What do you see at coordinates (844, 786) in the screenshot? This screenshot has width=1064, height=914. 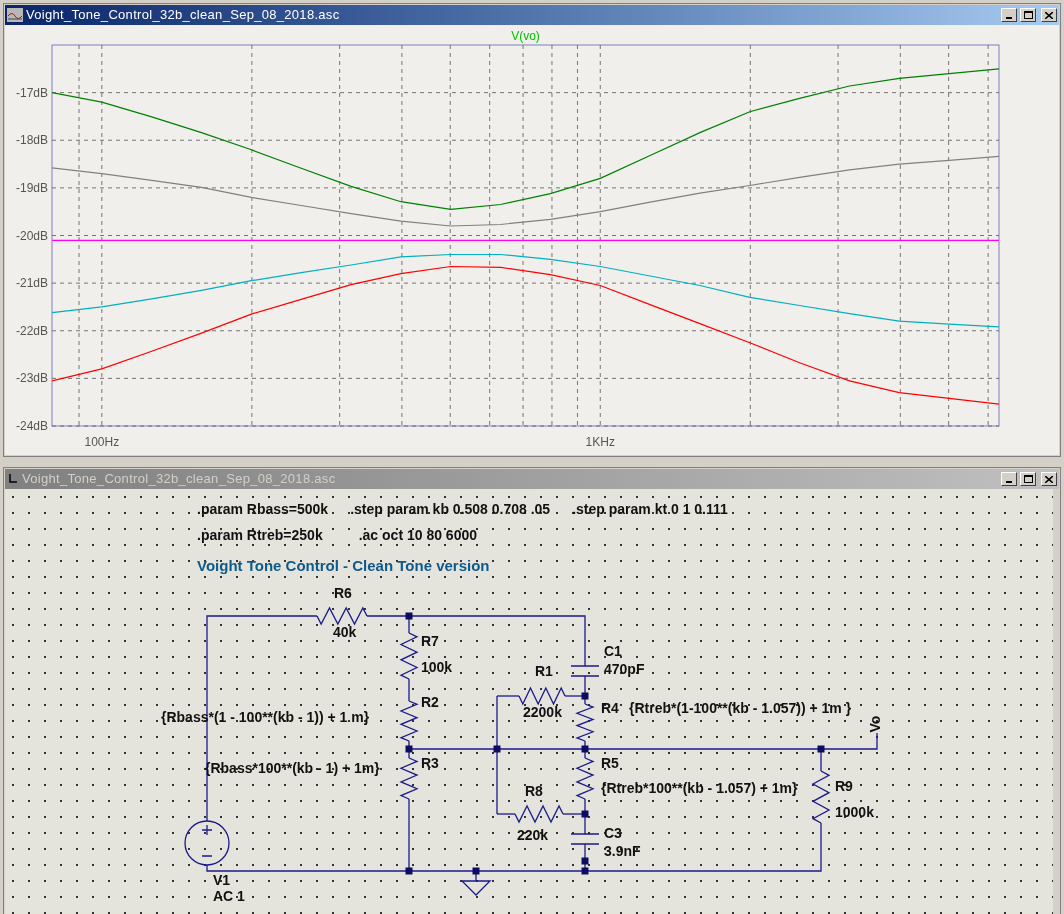 I see `component-name: R9` at bounding box center [844, 786].